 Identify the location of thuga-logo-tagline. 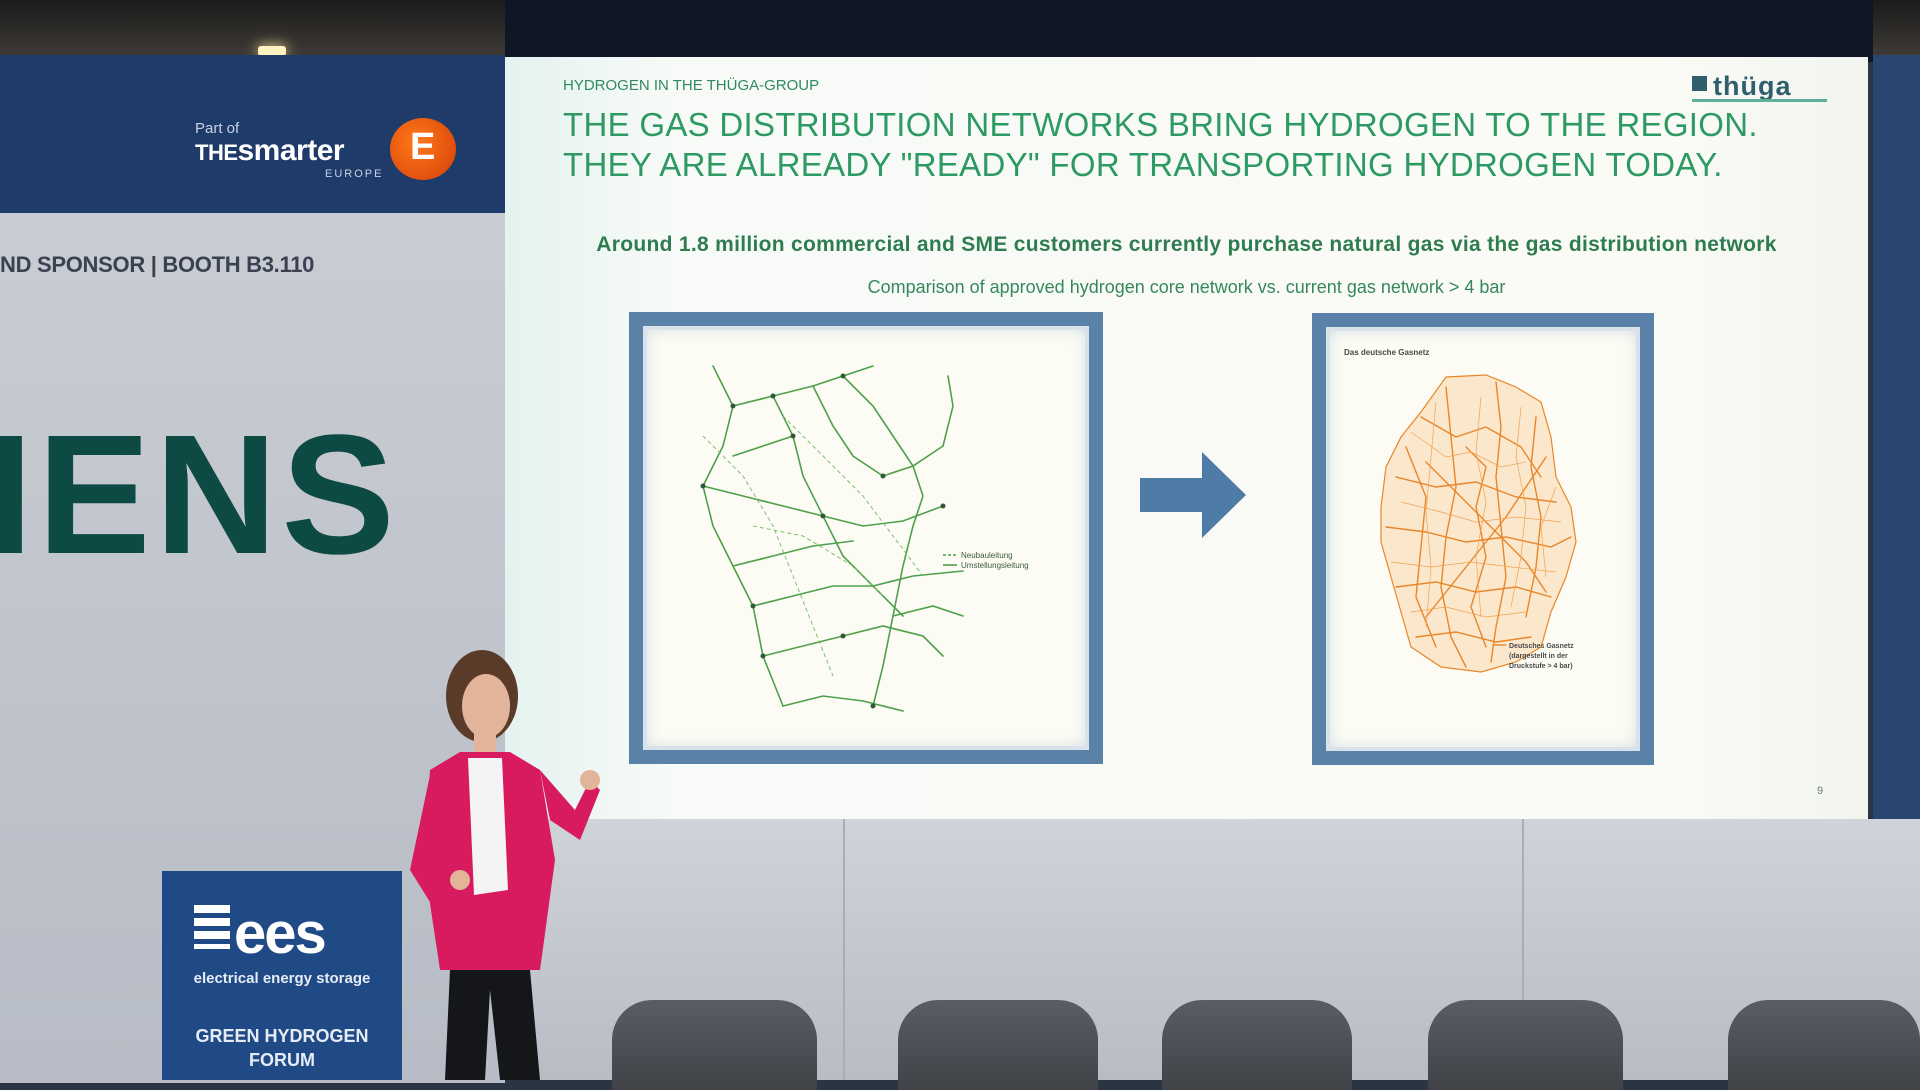
(1759, 100).